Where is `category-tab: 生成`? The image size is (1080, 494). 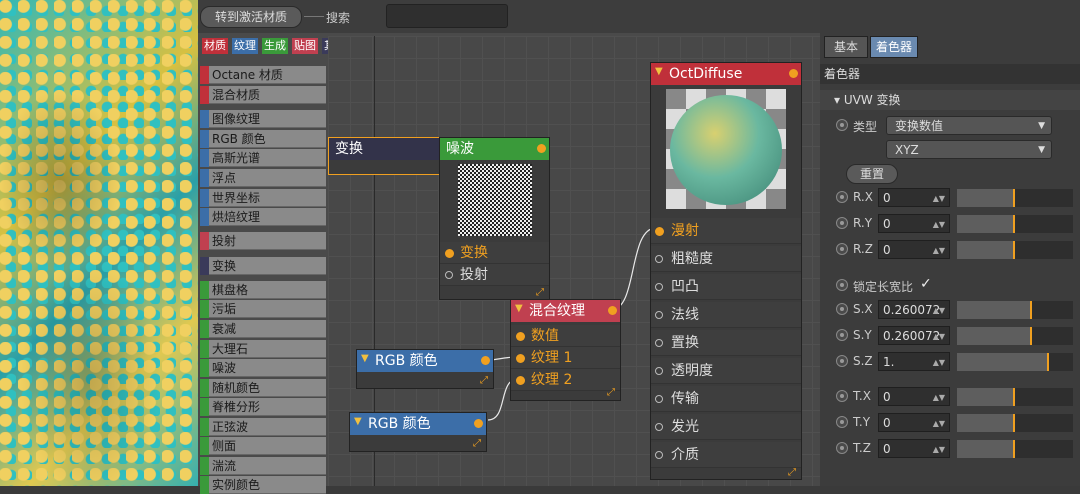 category-tab: 生成 is located at coordinates (275, 46).